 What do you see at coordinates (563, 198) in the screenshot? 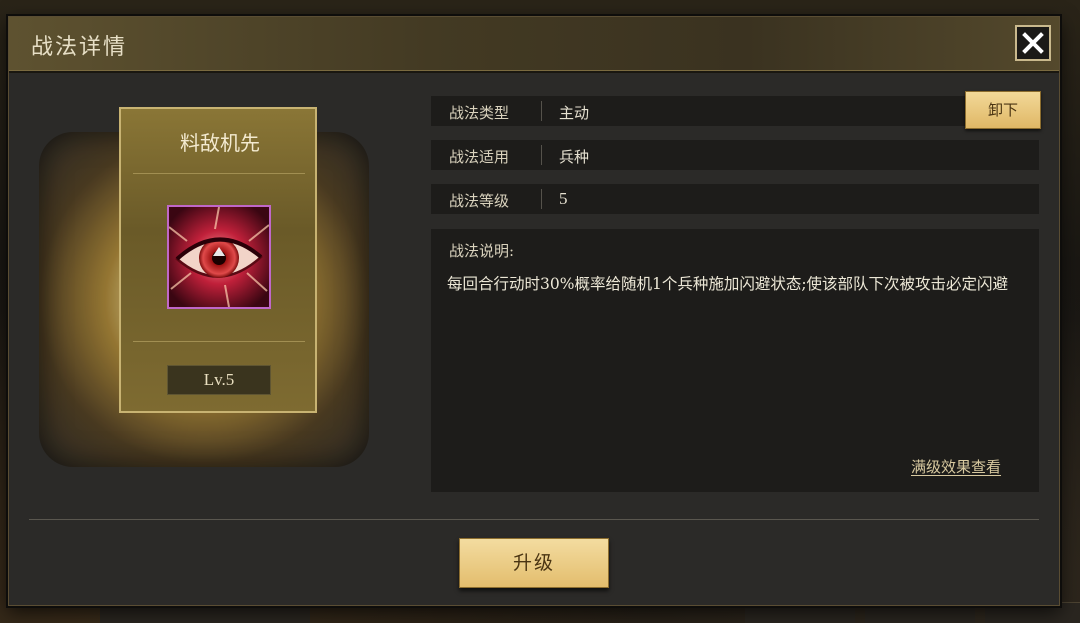
I see `level-value: 5` at bounding box center [563, 198].